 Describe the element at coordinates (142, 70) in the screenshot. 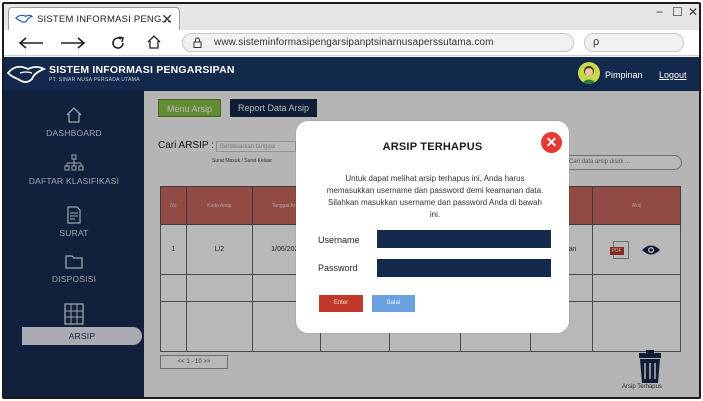

I see `app-title: SISTEM INFORMASI PENGARSIPAN` at that location.